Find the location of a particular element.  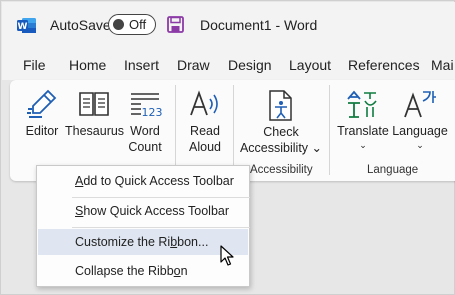

word-count-icon: 123 is located at coordinates (147, 106).